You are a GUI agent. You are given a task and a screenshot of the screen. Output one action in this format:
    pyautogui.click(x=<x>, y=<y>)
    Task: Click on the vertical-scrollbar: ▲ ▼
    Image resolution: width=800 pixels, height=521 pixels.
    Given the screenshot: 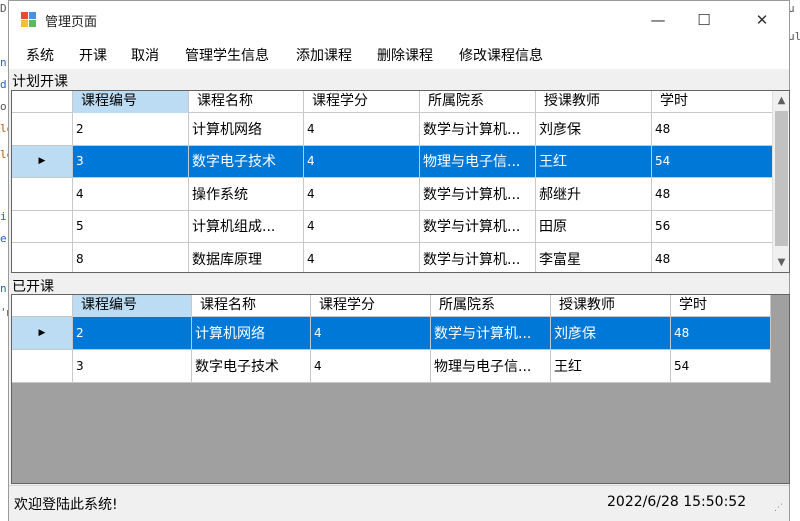 What is the action you would take?
    pyautogui.click(x=780, y=181)
    